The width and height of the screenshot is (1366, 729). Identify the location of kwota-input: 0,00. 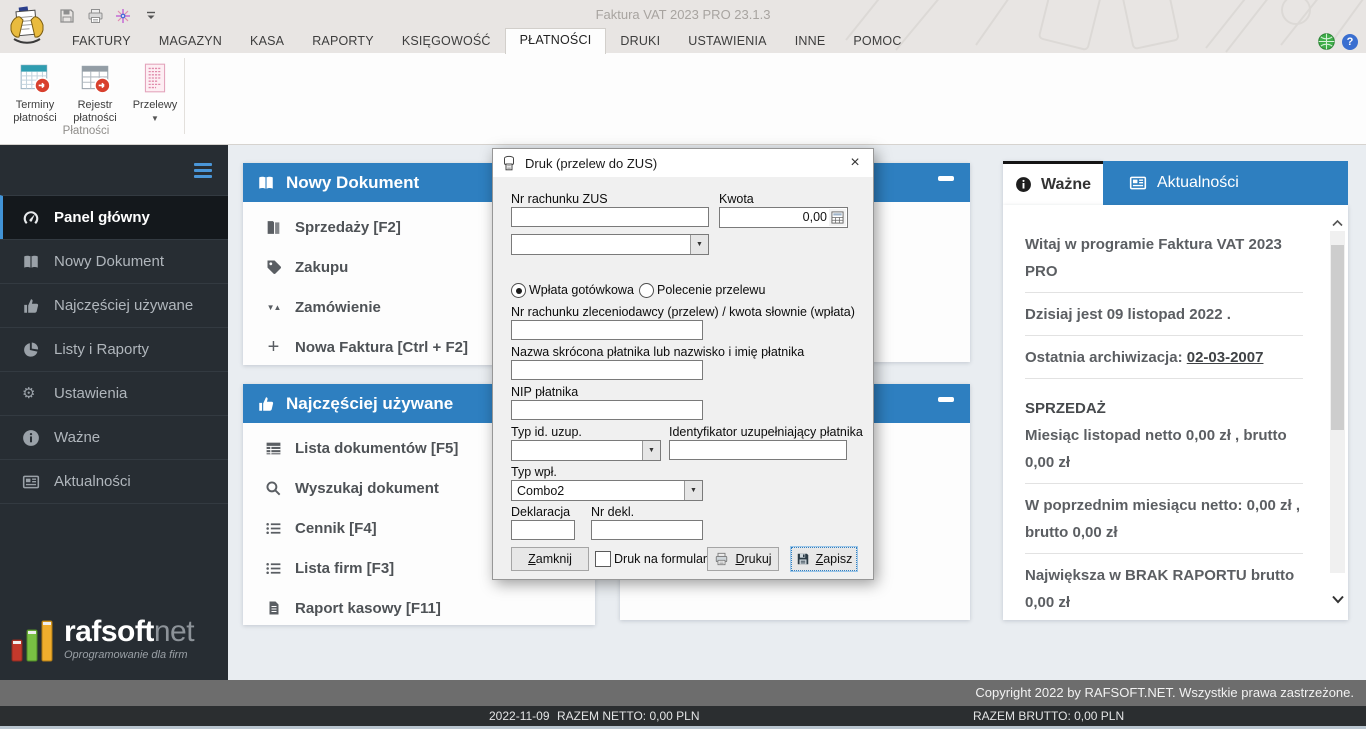
(783, 217).